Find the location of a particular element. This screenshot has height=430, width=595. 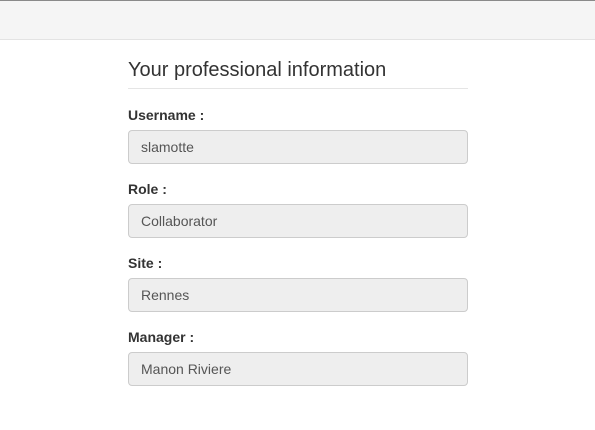

site-field: Rennes is located at coordinates (298, 295).